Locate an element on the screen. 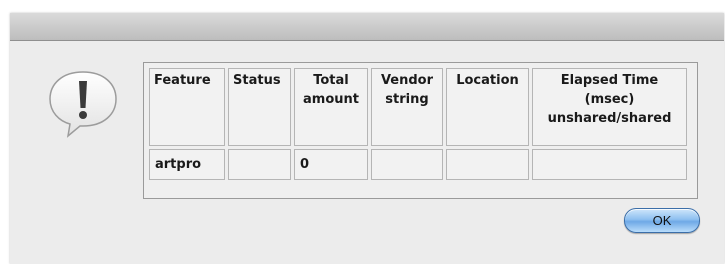  cell-total-amount: 0 is located at coordinates (331, 164).